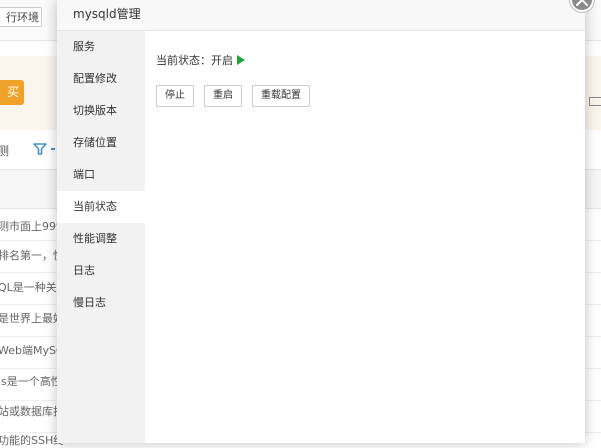  I want to click on status-line: 当前状态：开启, so click(200, 60).